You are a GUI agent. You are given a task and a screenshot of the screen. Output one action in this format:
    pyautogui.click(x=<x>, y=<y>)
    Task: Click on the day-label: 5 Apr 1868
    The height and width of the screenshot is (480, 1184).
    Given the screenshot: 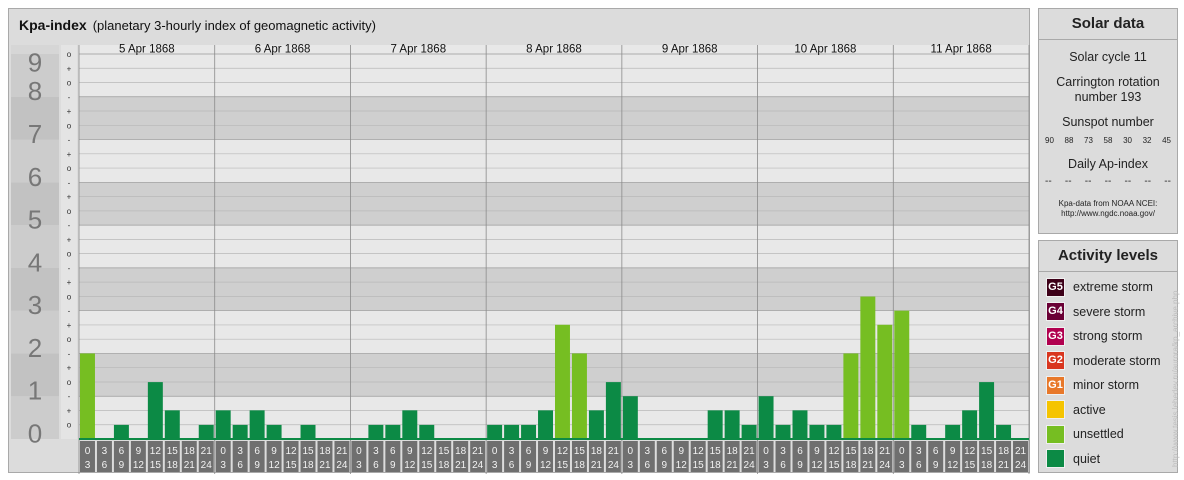 What is the action you would take?
    pyautogui.click(x=147, y=50)
    